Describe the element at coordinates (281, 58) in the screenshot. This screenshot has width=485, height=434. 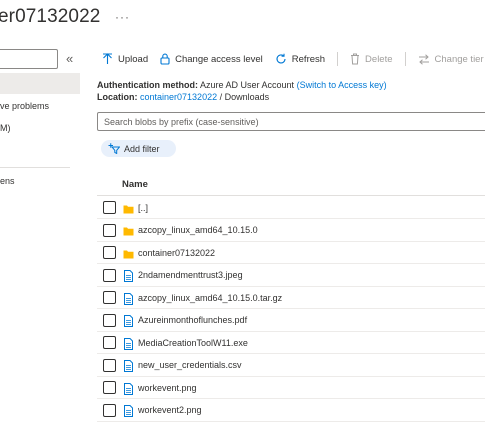
I see `refresh-icon` at that location.